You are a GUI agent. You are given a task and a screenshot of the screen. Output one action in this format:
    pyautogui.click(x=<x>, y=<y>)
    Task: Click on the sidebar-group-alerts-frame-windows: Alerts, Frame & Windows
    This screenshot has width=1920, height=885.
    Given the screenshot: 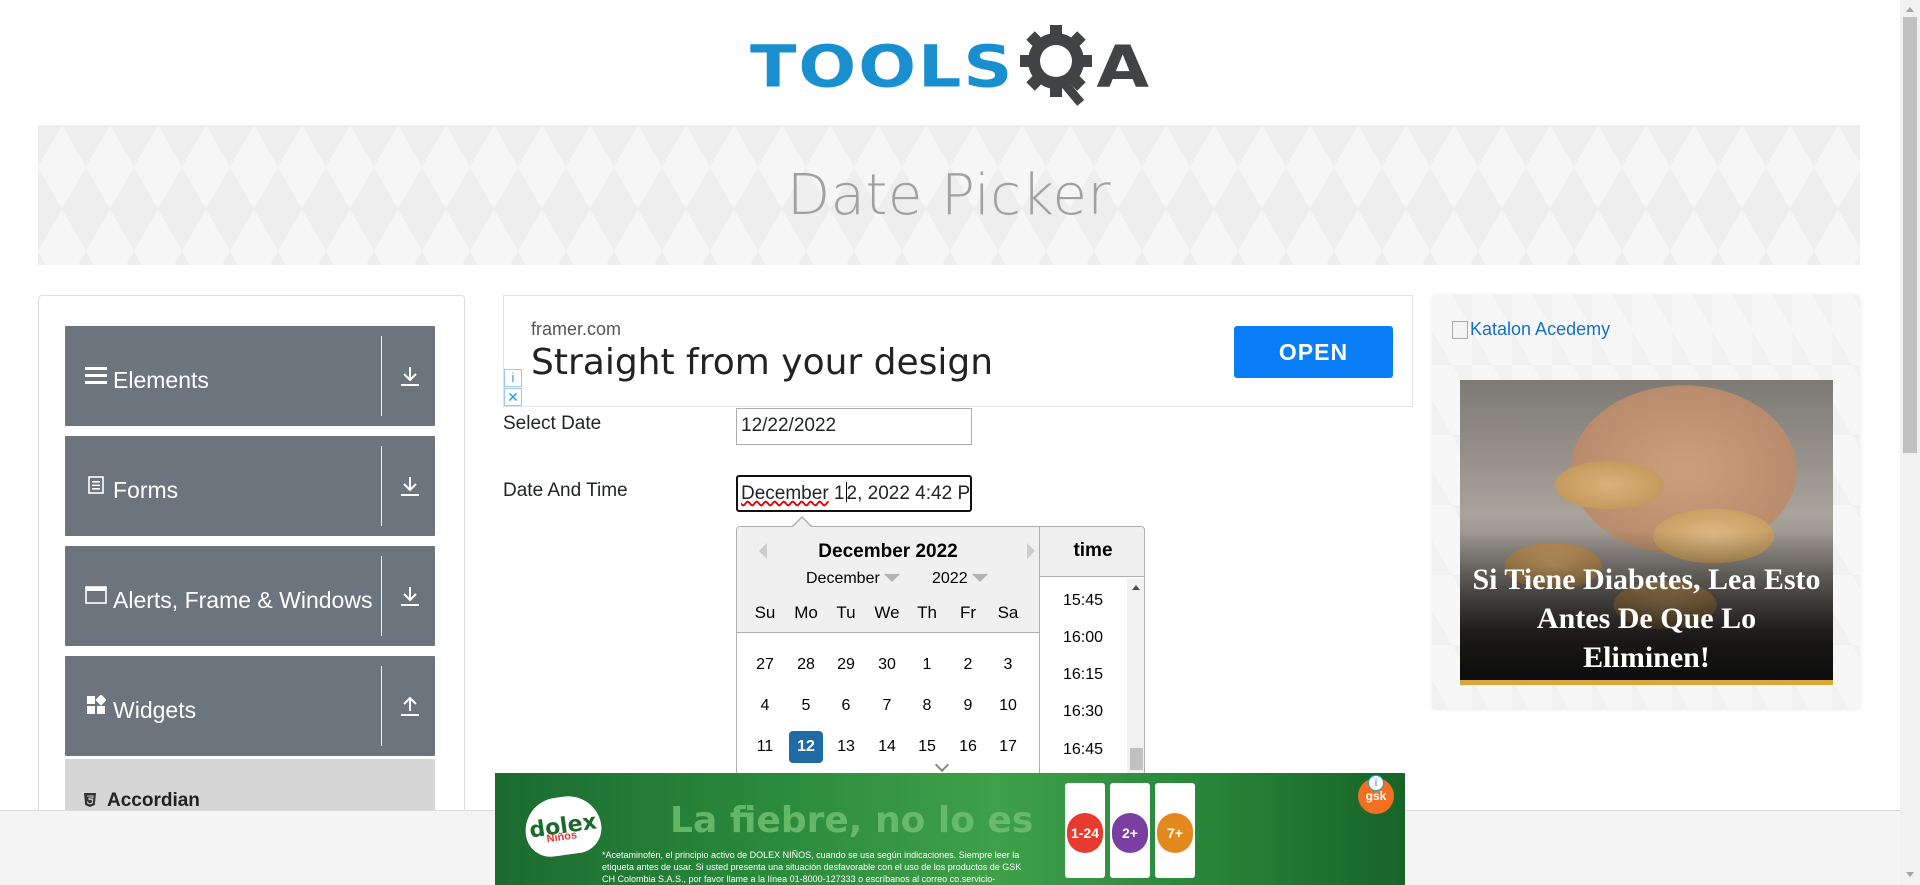 What is the action you would take?
    pyautogui.click(x=250, y=596)
    